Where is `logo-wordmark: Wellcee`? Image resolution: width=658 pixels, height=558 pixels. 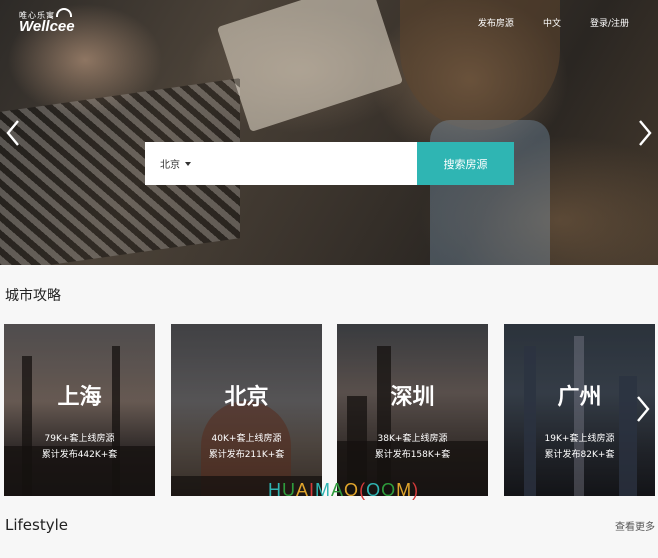
logo-wordmark: Wellcee is located at coordinates (47, 26).